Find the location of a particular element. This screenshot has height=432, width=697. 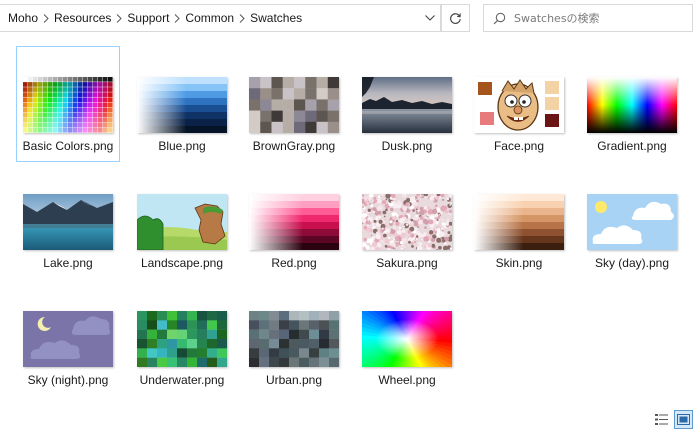

breadcrumb-item-support: Support is located at coordinates (148, 18).